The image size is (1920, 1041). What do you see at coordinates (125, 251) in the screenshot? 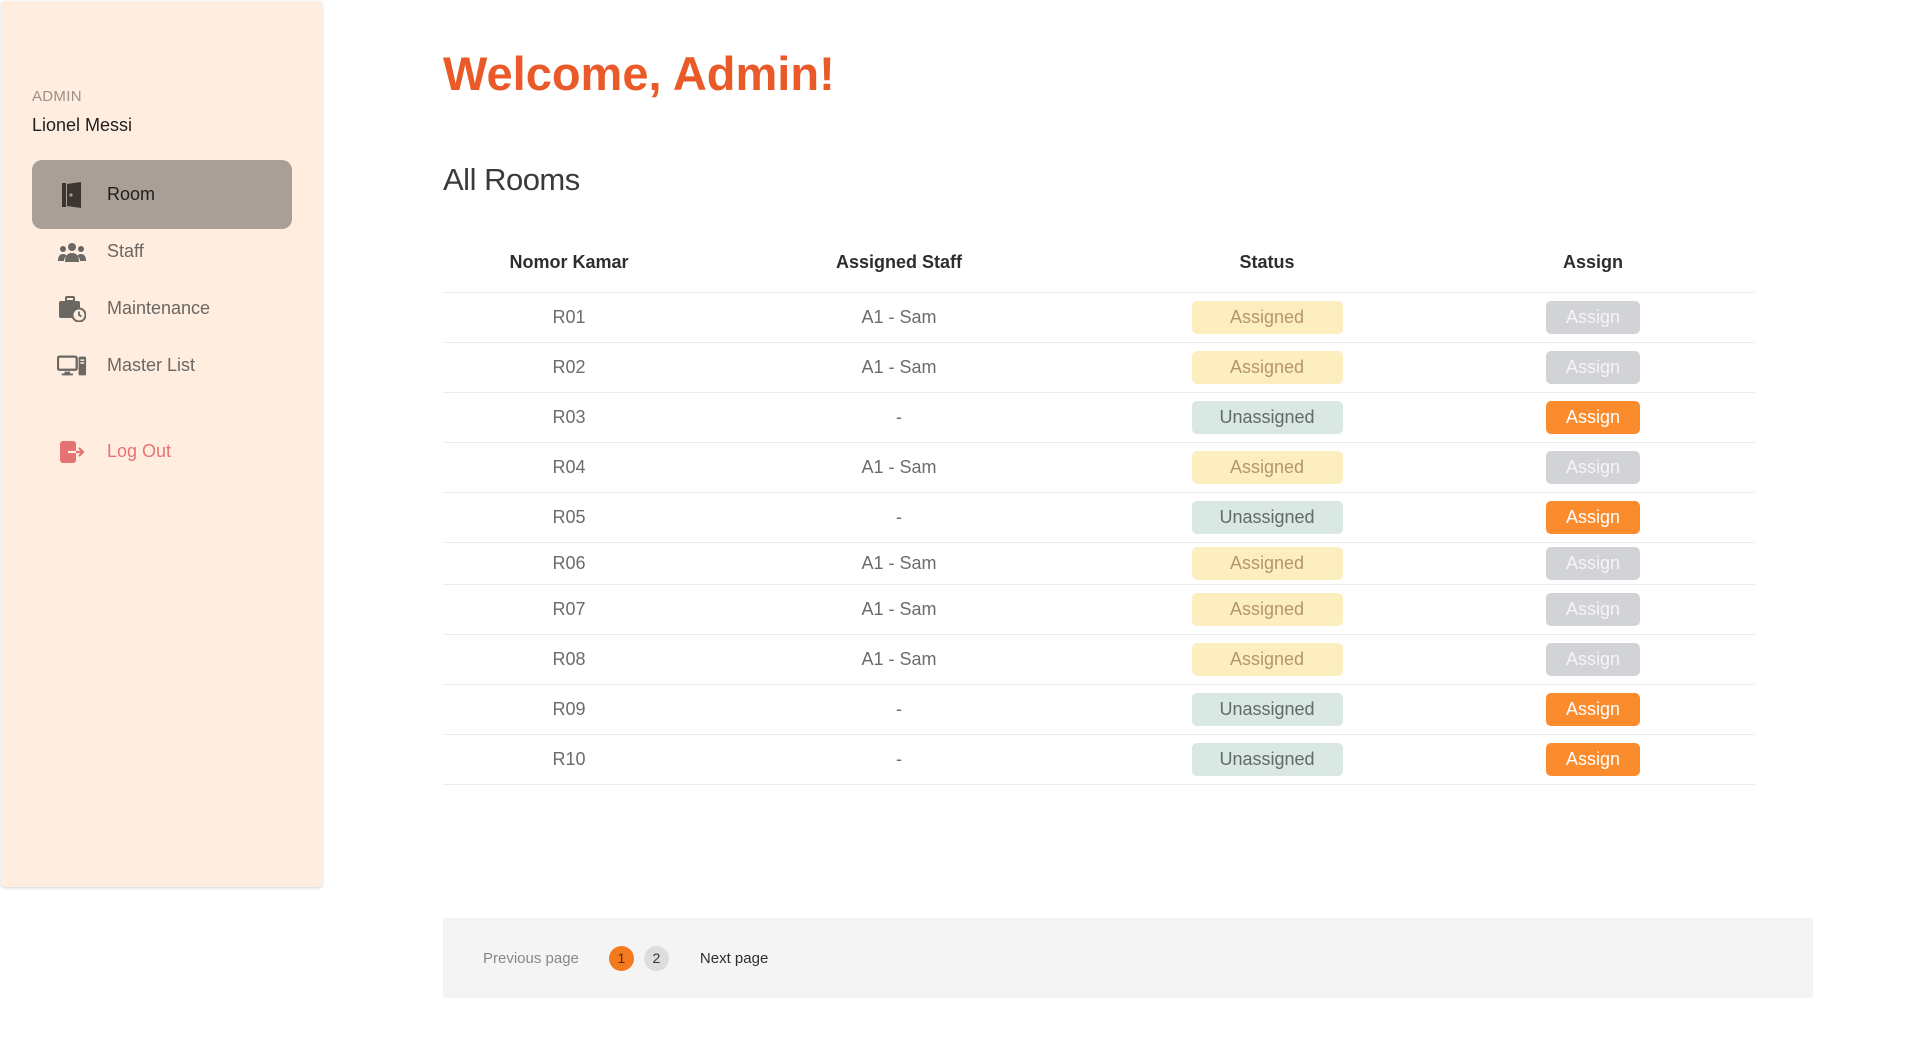
I see `sidebar-item-label: Staff` at bounding box center [125, 251].